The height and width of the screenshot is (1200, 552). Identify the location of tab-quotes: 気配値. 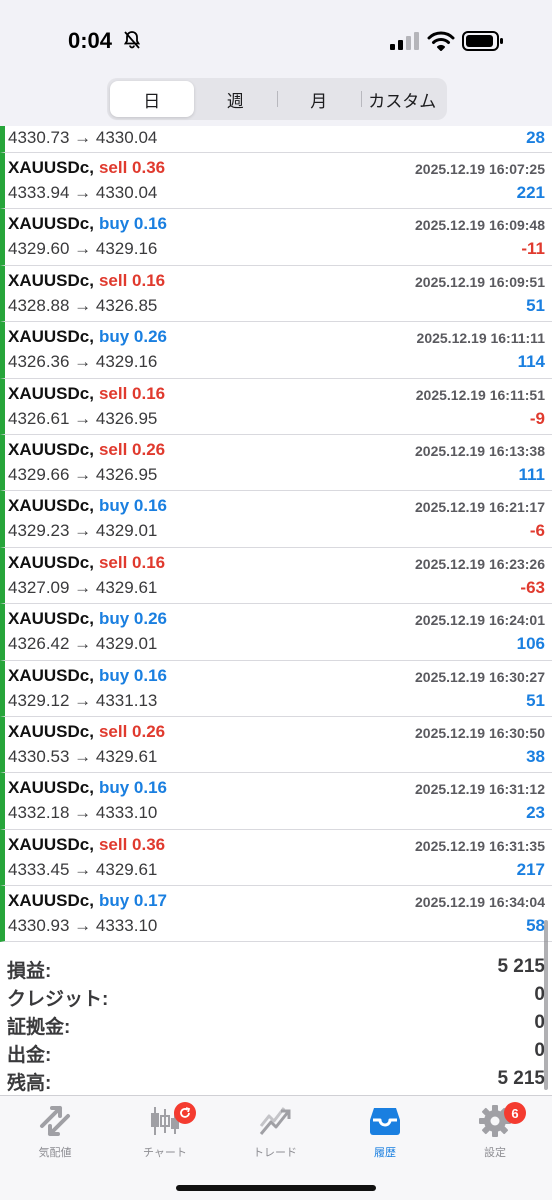
(55, 1134).